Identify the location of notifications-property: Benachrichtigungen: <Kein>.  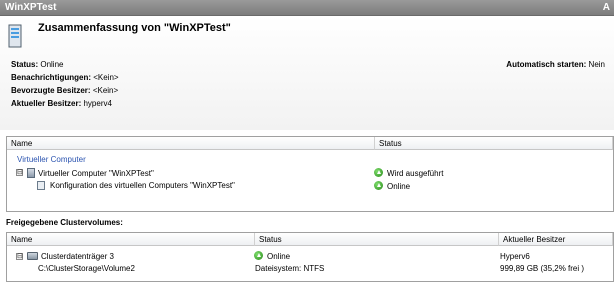
(65, 77).